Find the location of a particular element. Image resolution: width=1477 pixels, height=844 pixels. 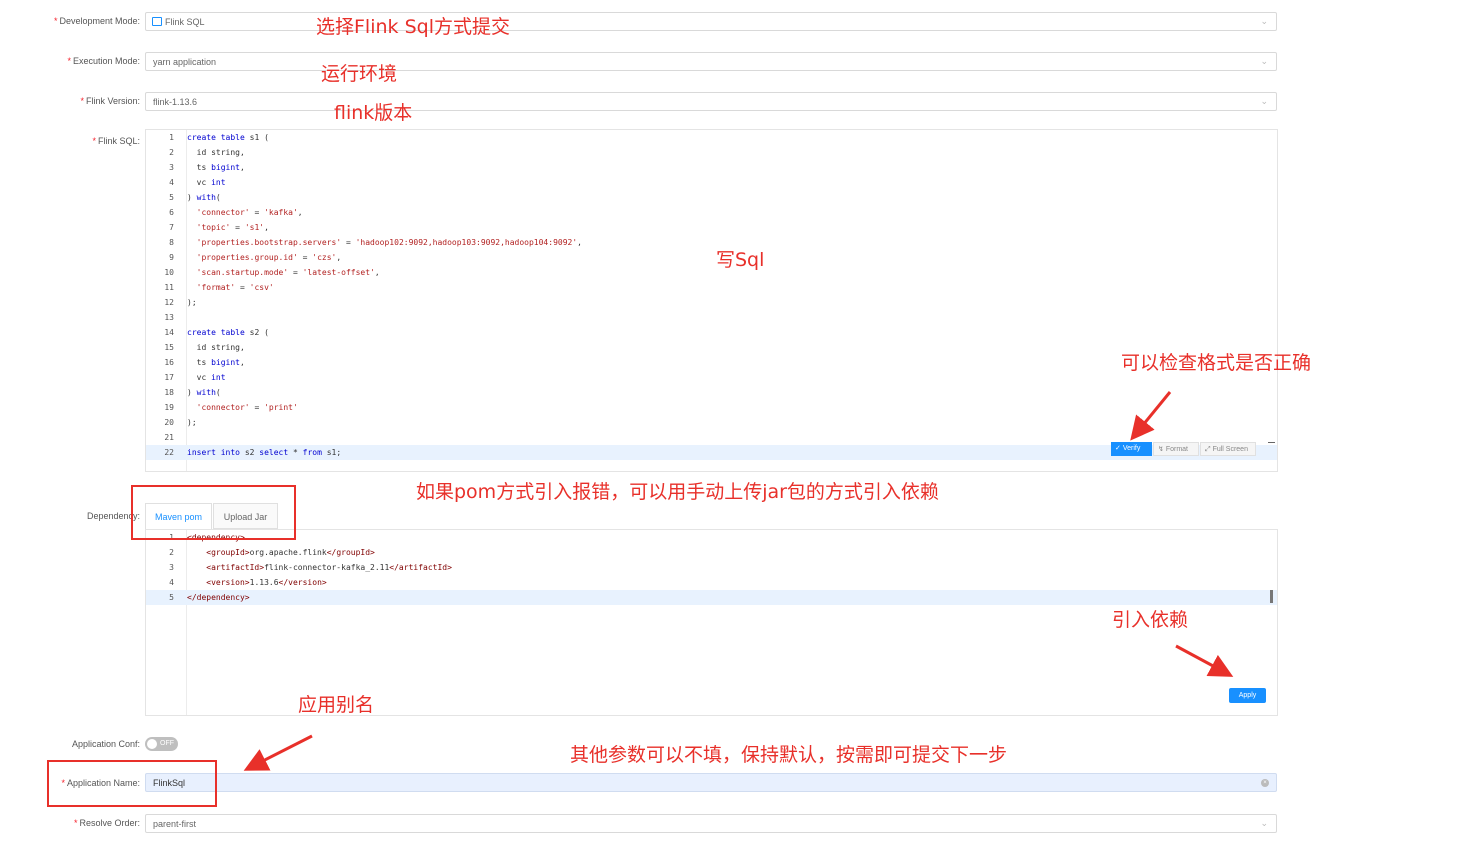

arrow-to-verify is located at coordinates (1151, 416).